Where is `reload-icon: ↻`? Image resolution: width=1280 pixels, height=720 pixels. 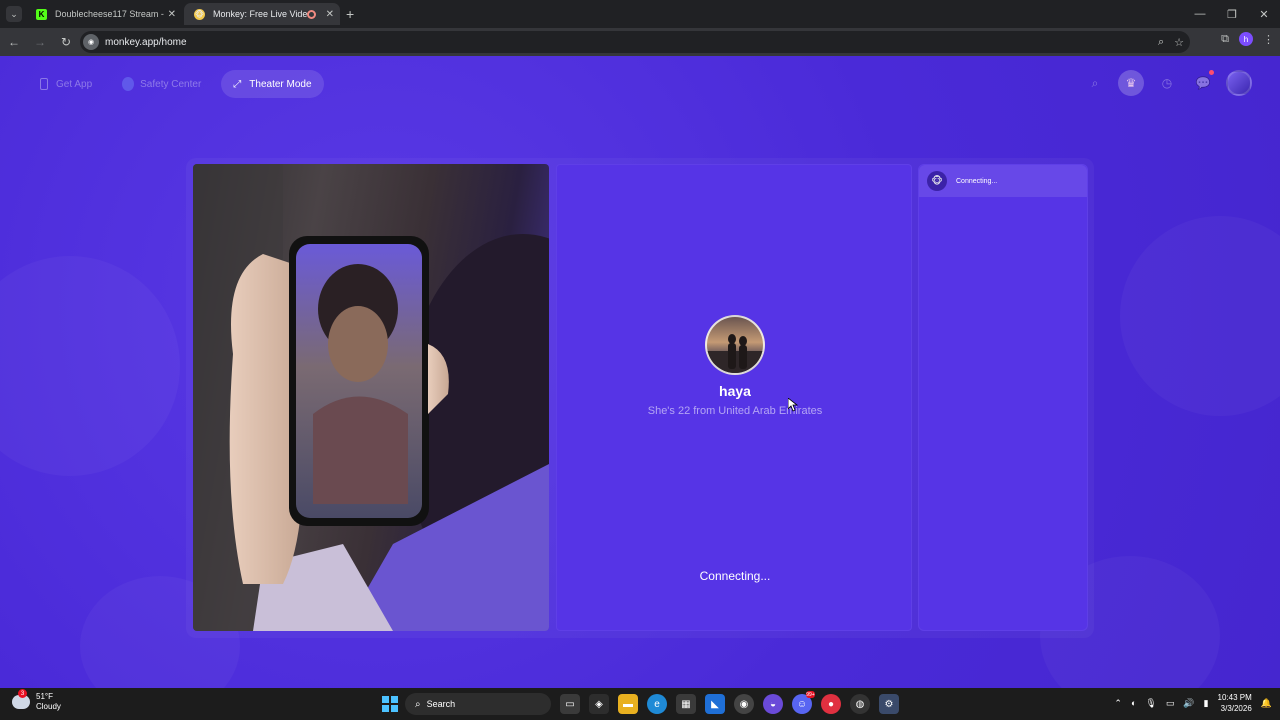 reload-icon: ↻ is located at coordinates (66, 42).